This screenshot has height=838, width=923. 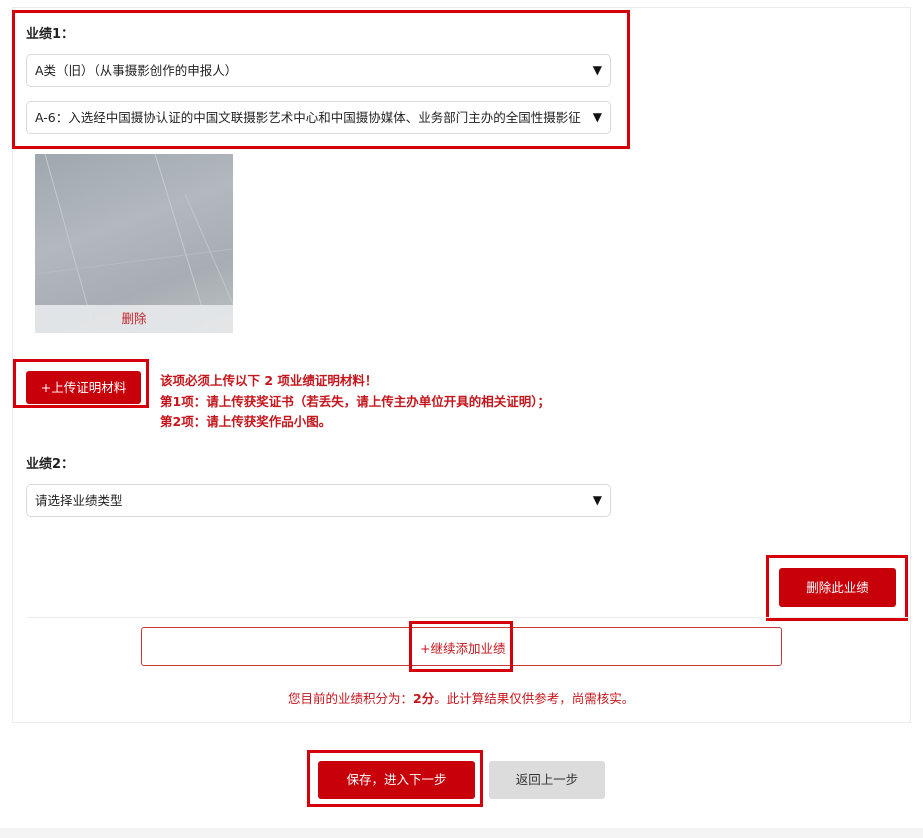 I want to click on uploaded-image-thumbnail: 删除, so click(x=134, y=243).